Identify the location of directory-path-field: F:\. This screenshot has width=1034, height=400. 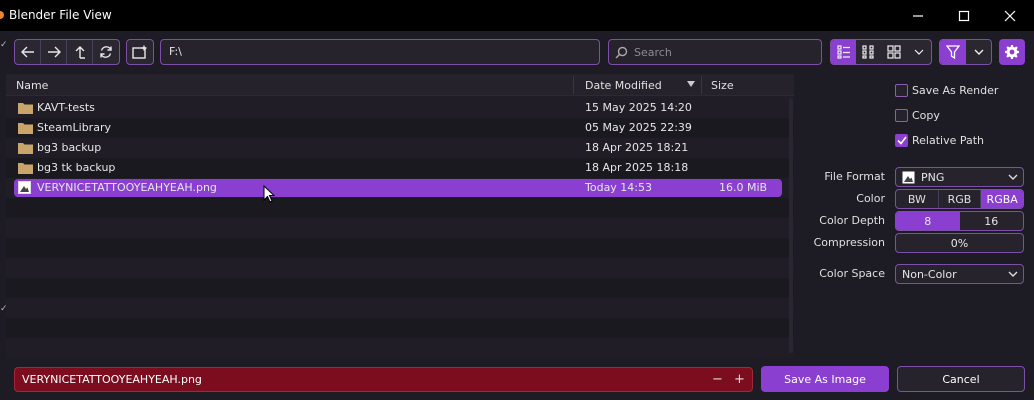
(380, 52).